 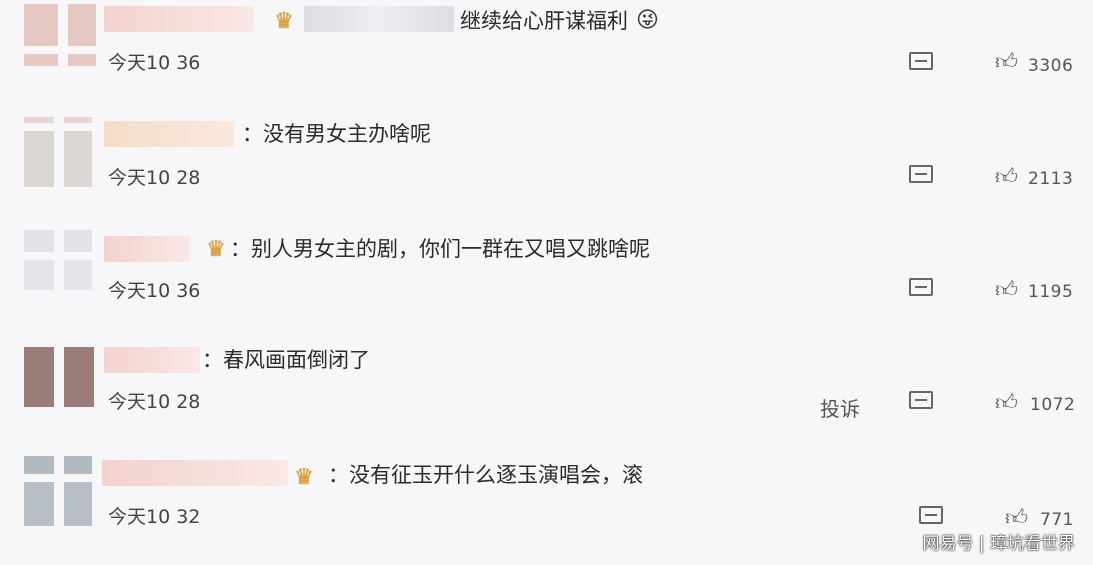 I want to click on like-count: 2113, so click(x=1051, y=179).